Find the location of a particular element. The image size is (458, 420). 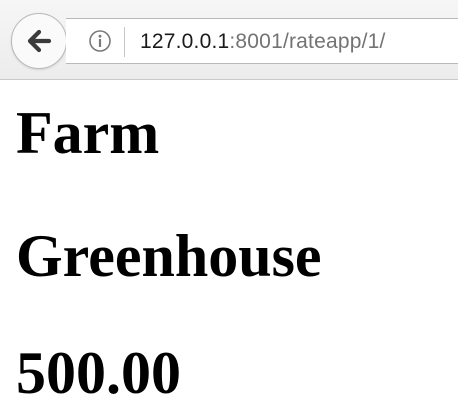

url-text: 127.0.0.1:8001/rateapp/1/ is located at coordinates (263, 42).